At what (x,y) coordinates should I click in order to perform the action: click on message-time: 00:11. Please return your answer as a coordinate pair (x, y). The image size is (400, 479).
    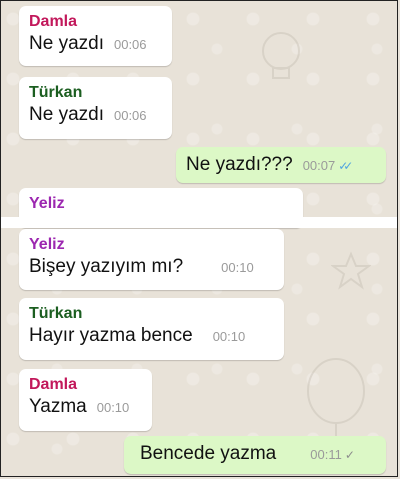
    Looking at the image, I should click on (326, 454).